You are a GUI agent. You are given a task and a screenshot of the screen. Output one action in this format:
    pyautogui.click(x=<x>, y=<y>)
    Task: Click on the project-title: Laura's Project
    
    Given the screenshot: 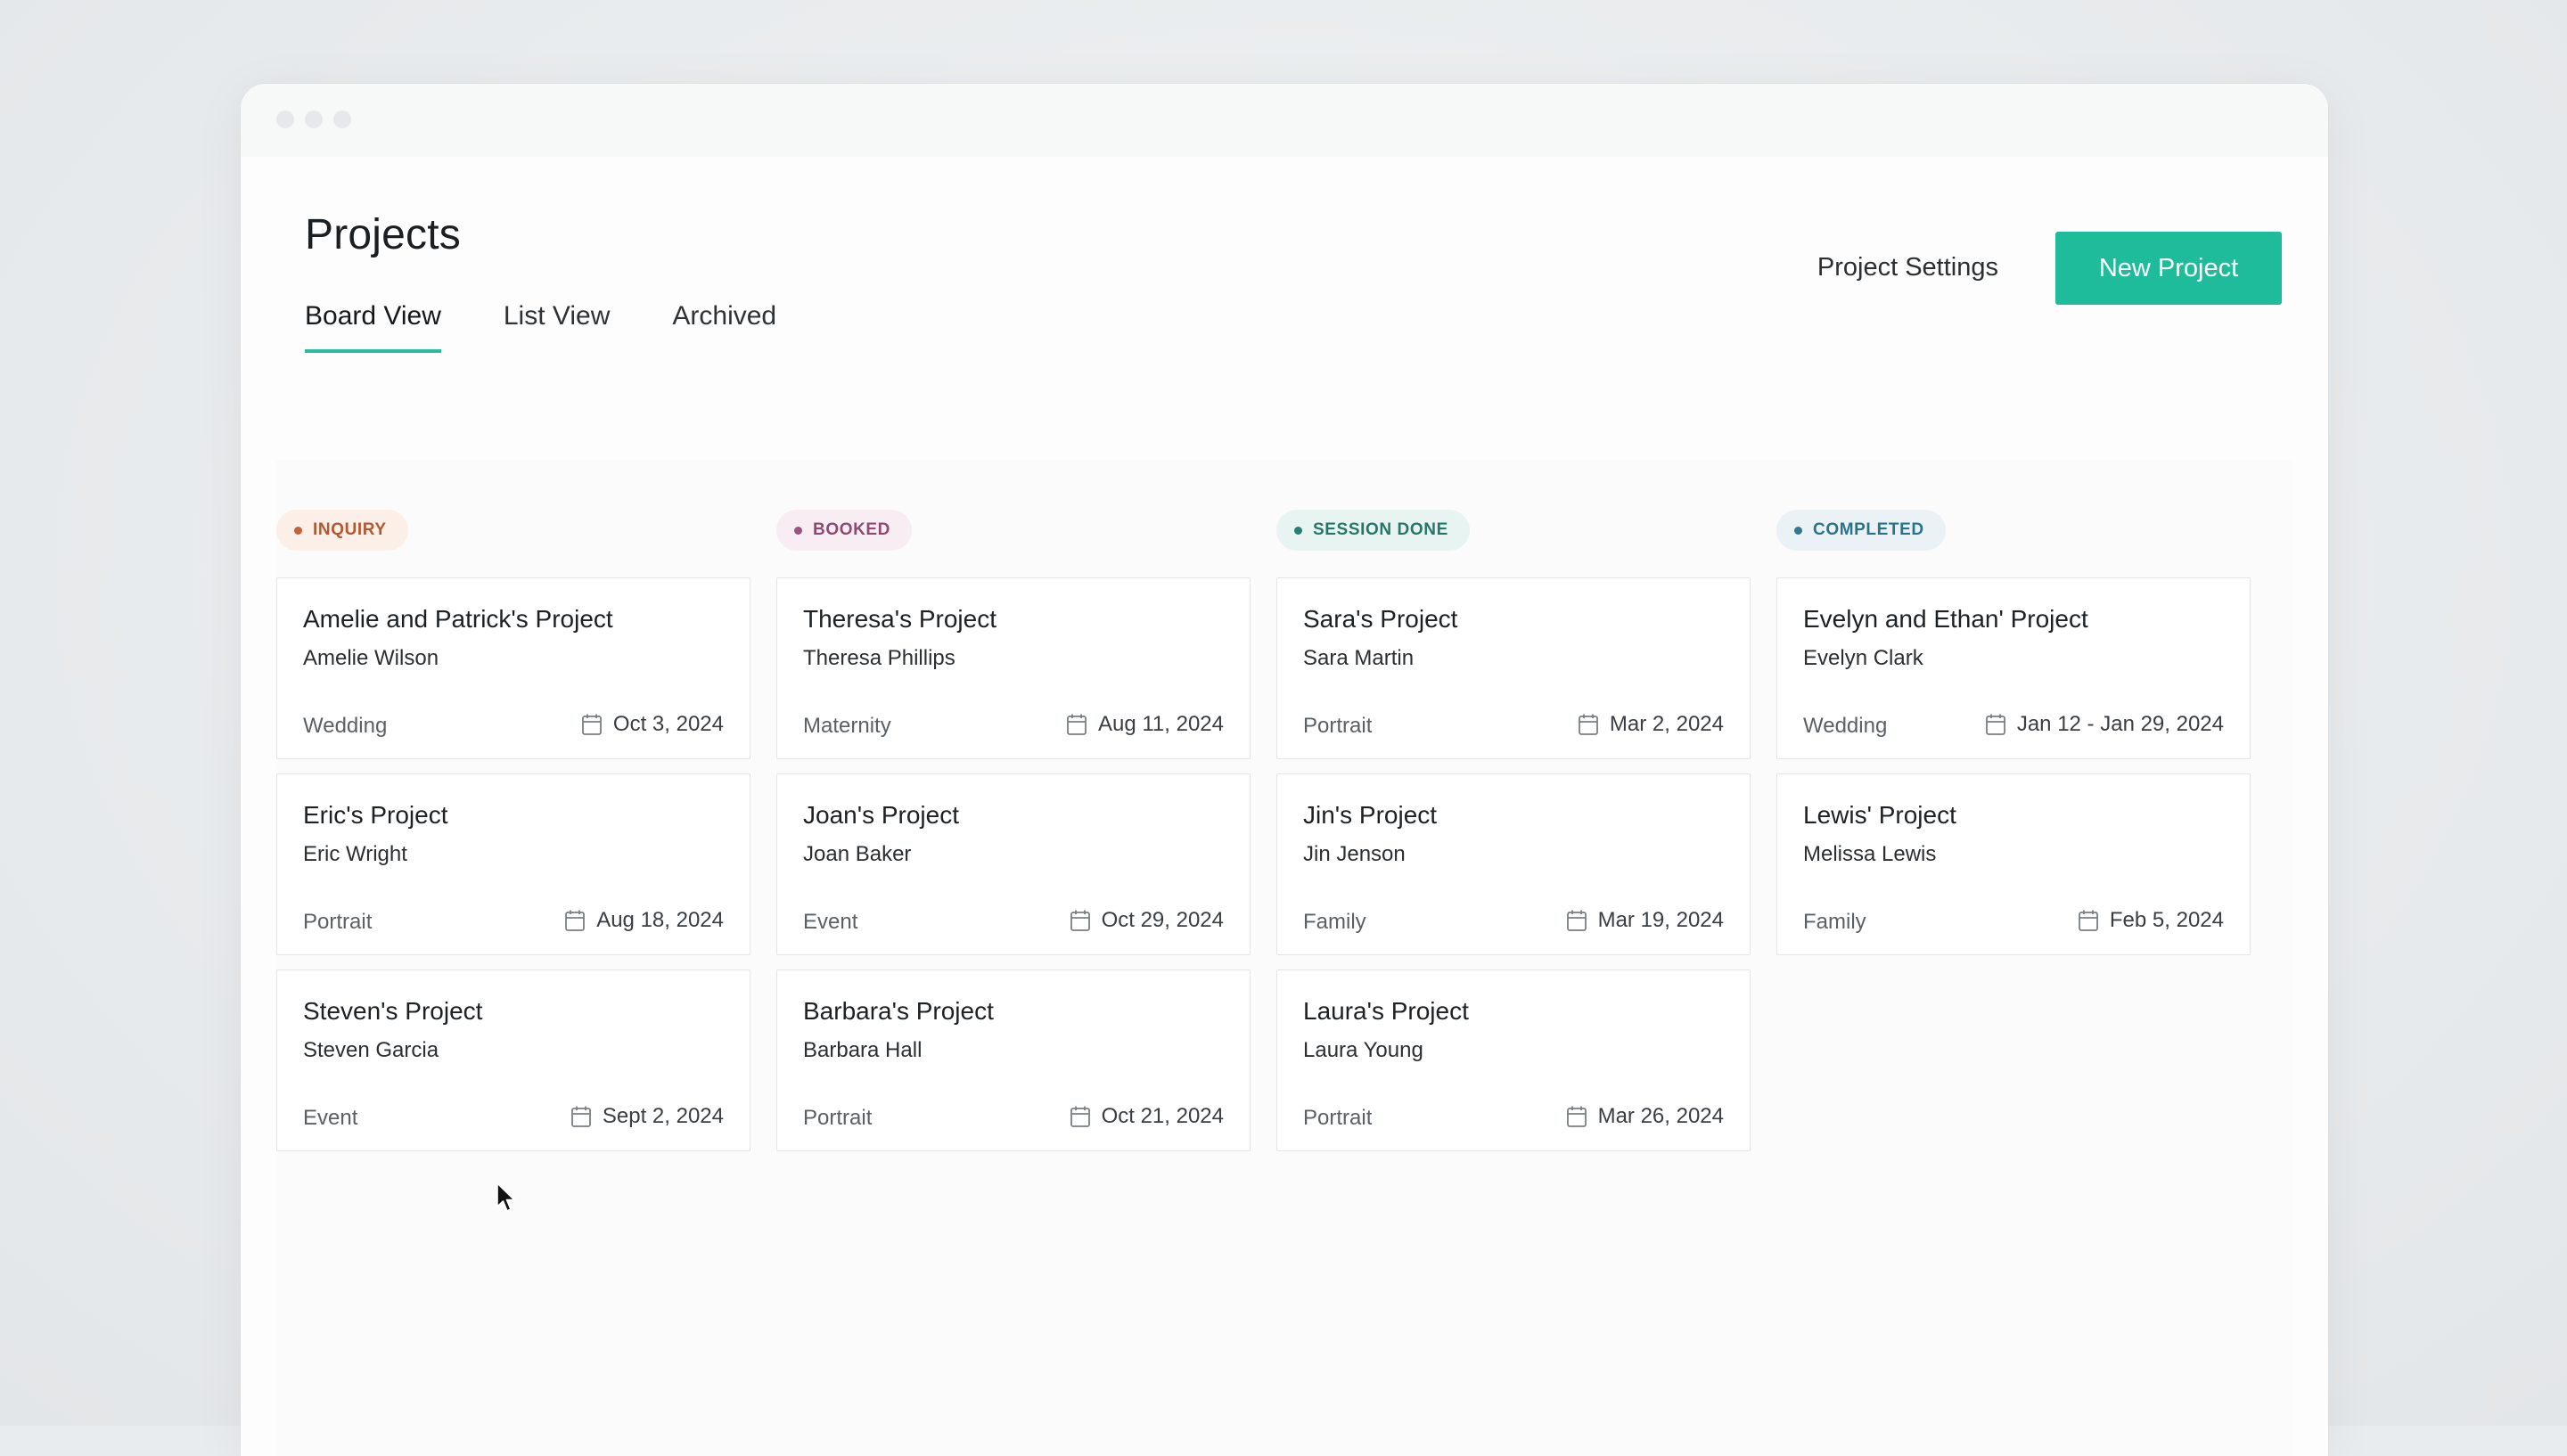 What is the action you would take?
    pyautogui.click(x=1386, y=1011)
    